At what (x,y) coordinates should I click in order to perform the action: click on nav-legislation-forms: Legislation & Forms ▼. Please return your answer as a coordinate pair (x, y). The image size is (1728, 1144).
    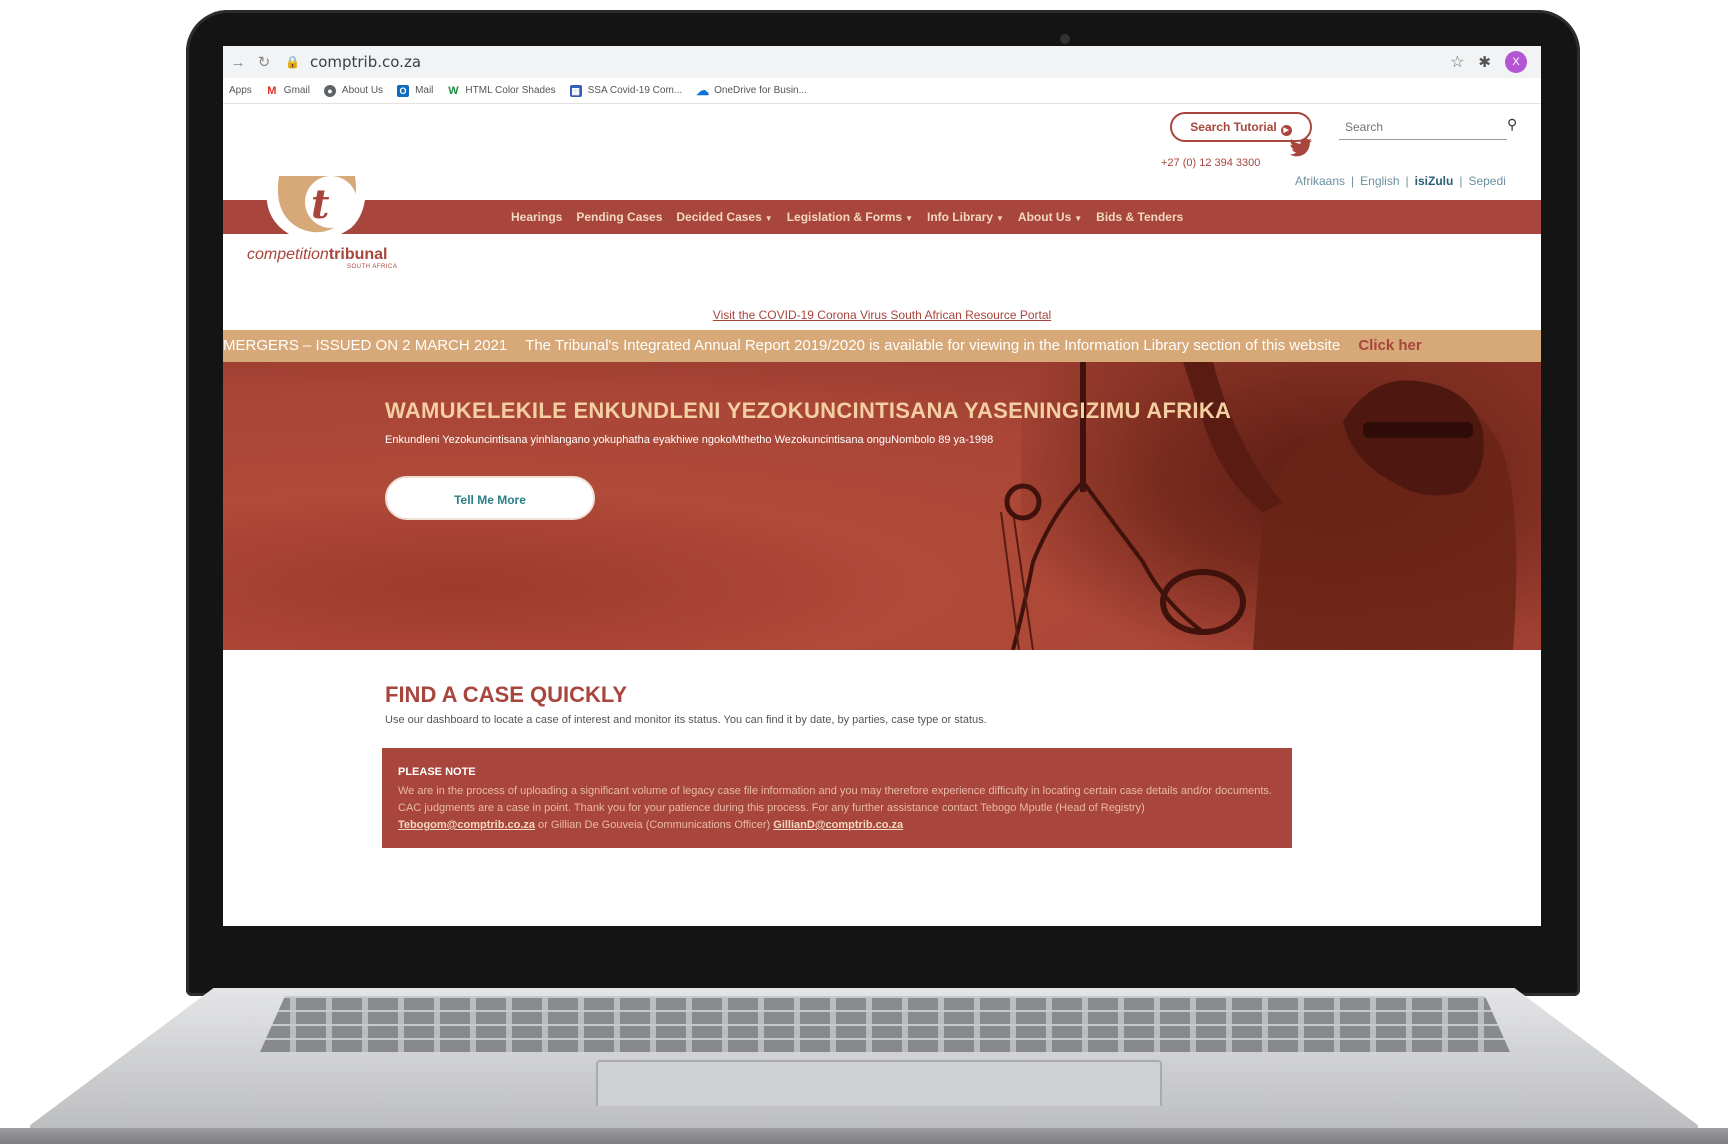
    Looking at the image, I should click on (850, 217).